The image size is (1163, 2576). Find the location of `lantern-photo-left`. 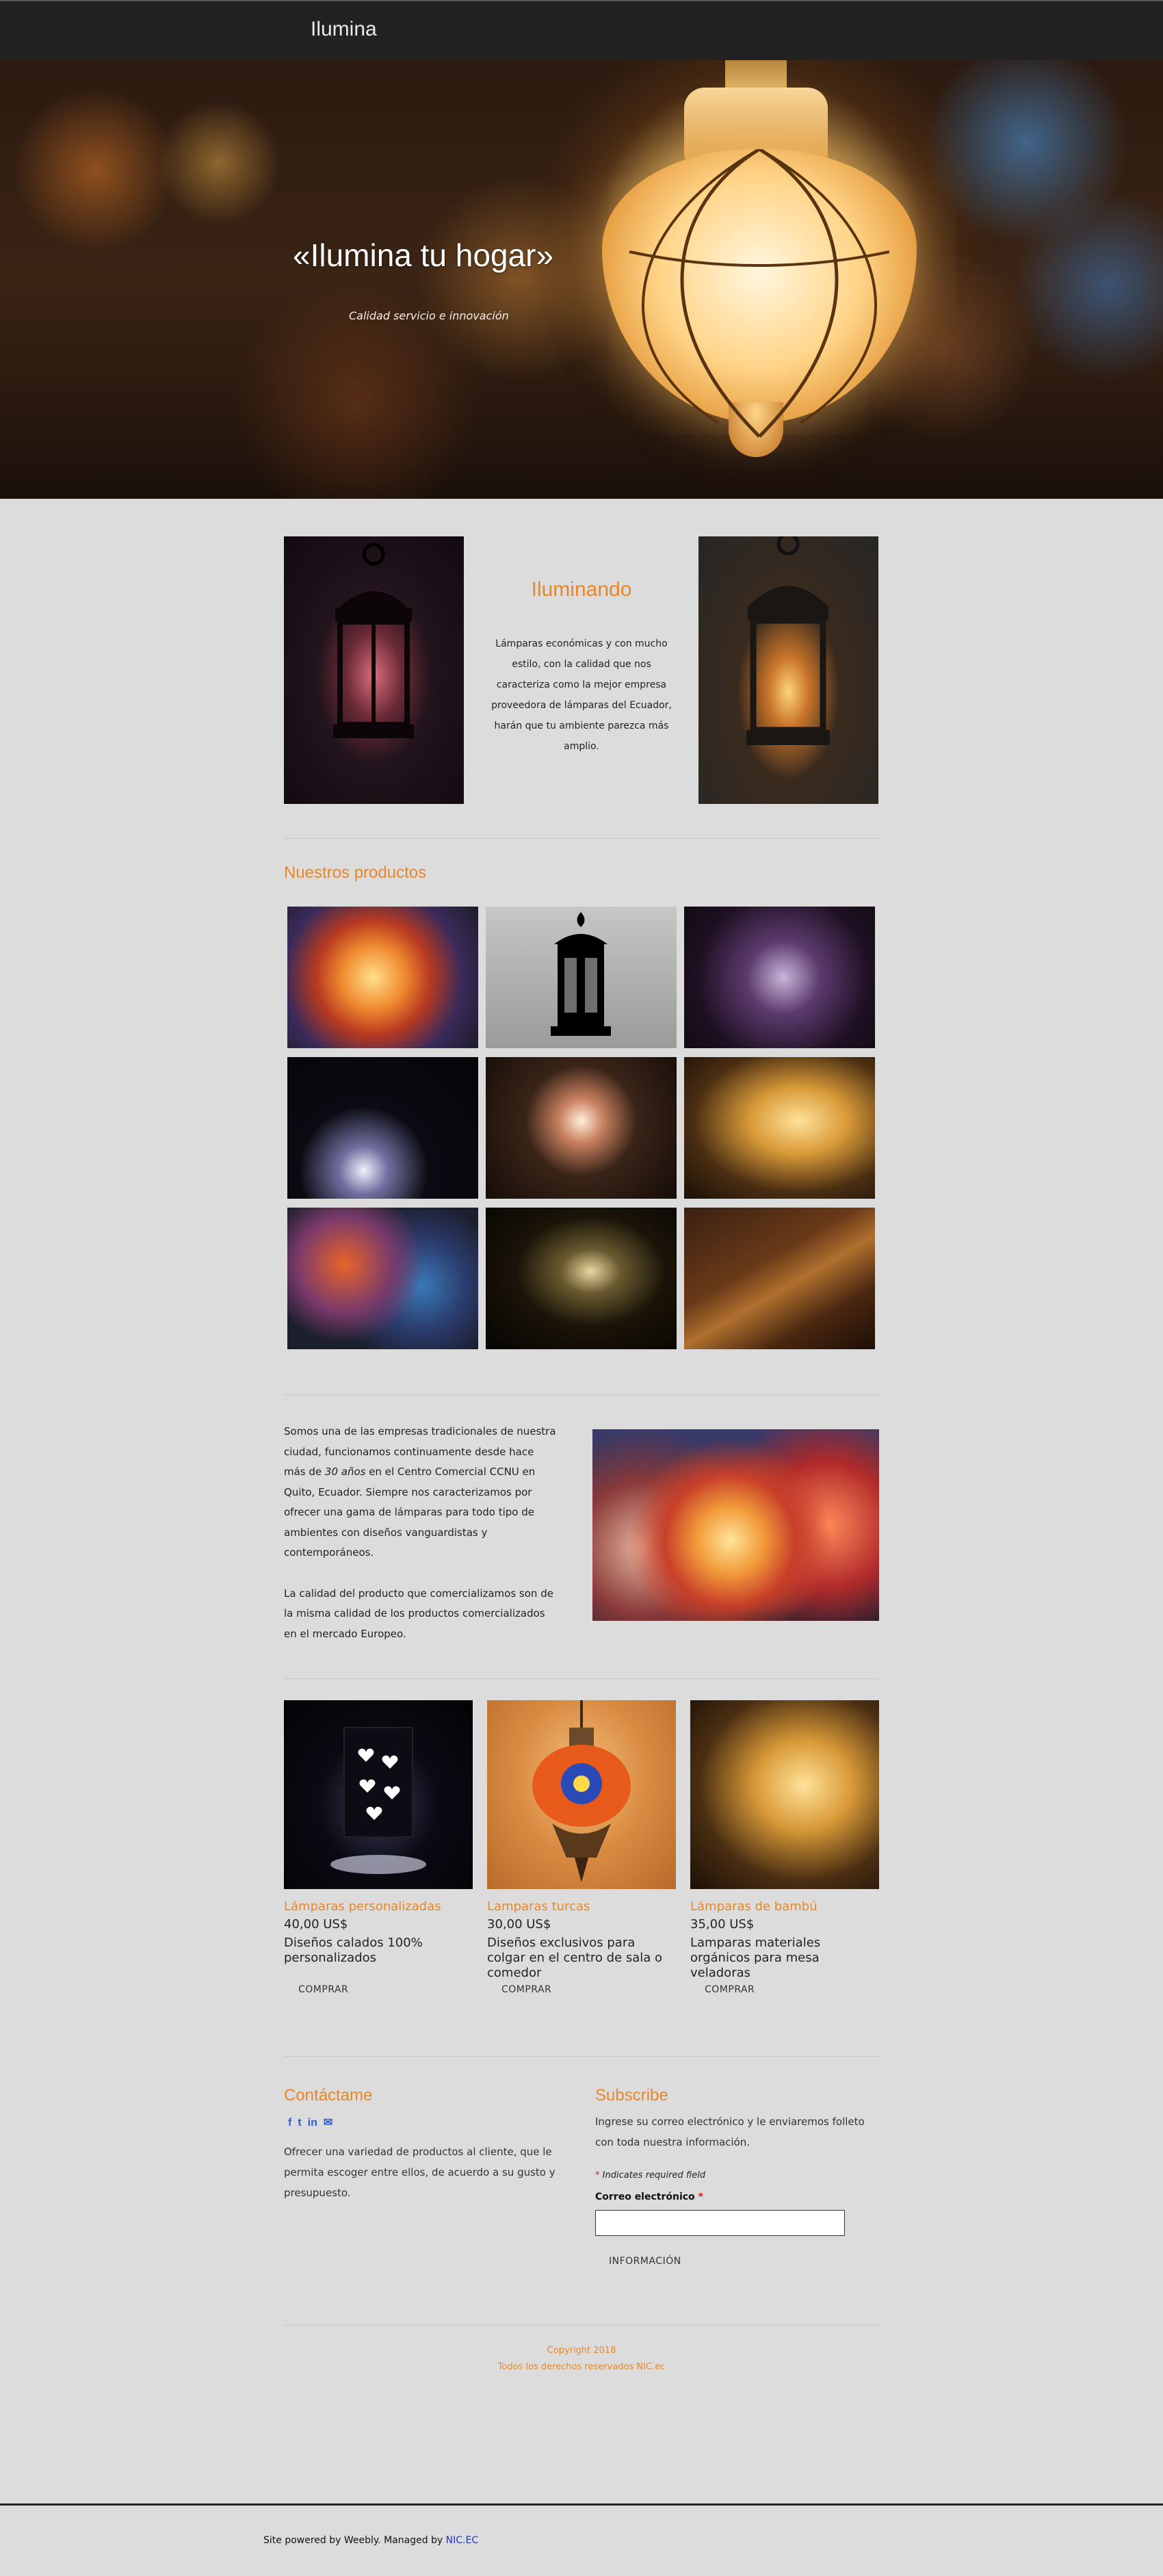

lantern-photo-left is located at coordinates (374, 670).